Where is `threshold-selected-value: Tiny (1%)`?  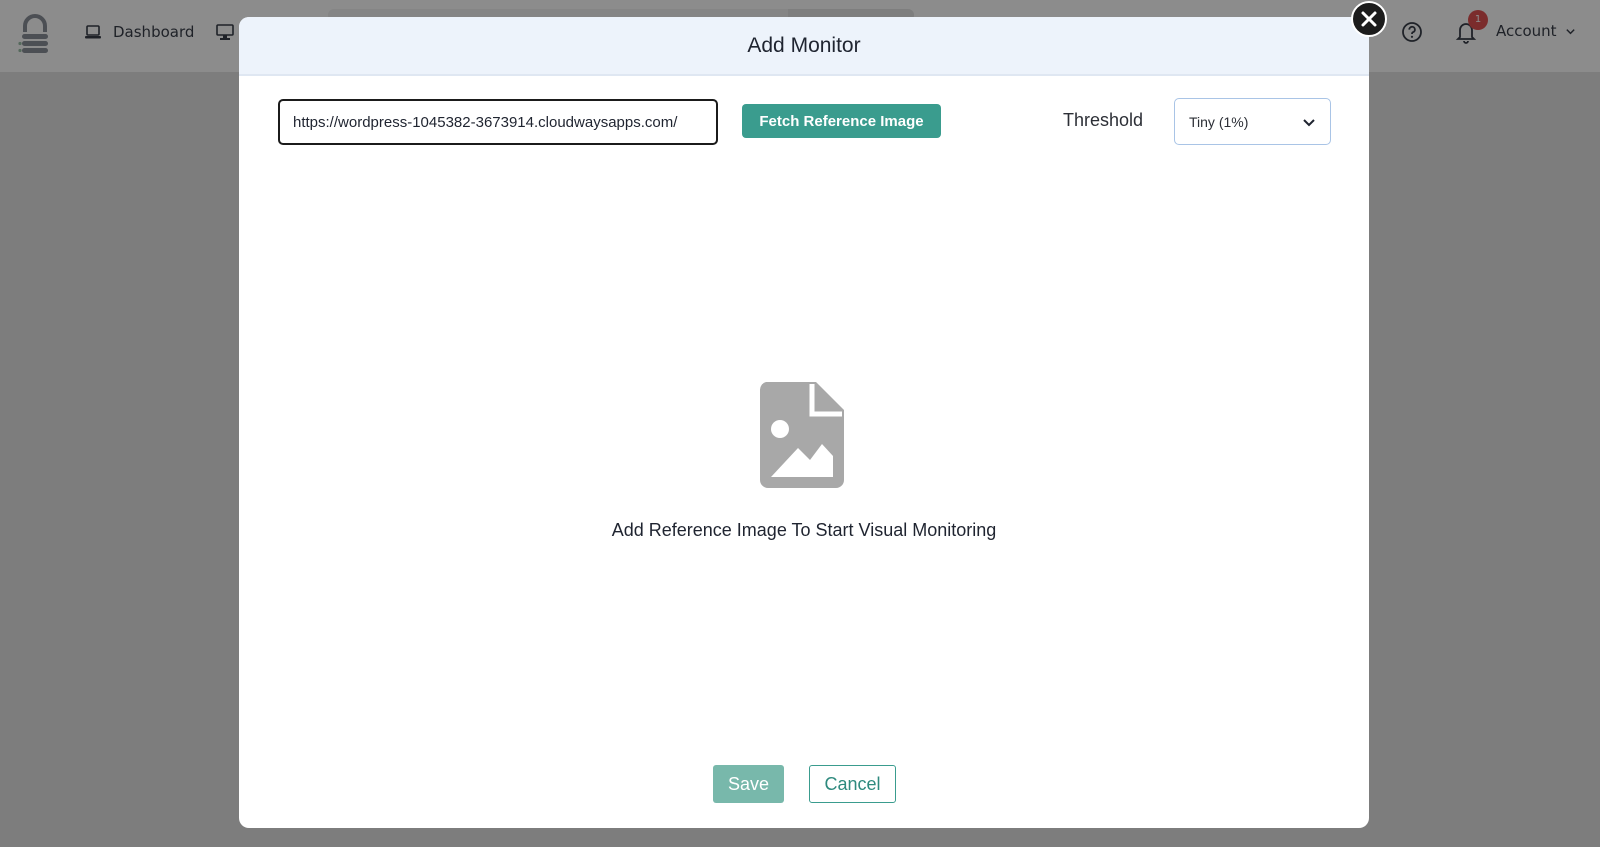 threshold-selected-value: Tiny (1%) is located at coordinates (1219, 121).